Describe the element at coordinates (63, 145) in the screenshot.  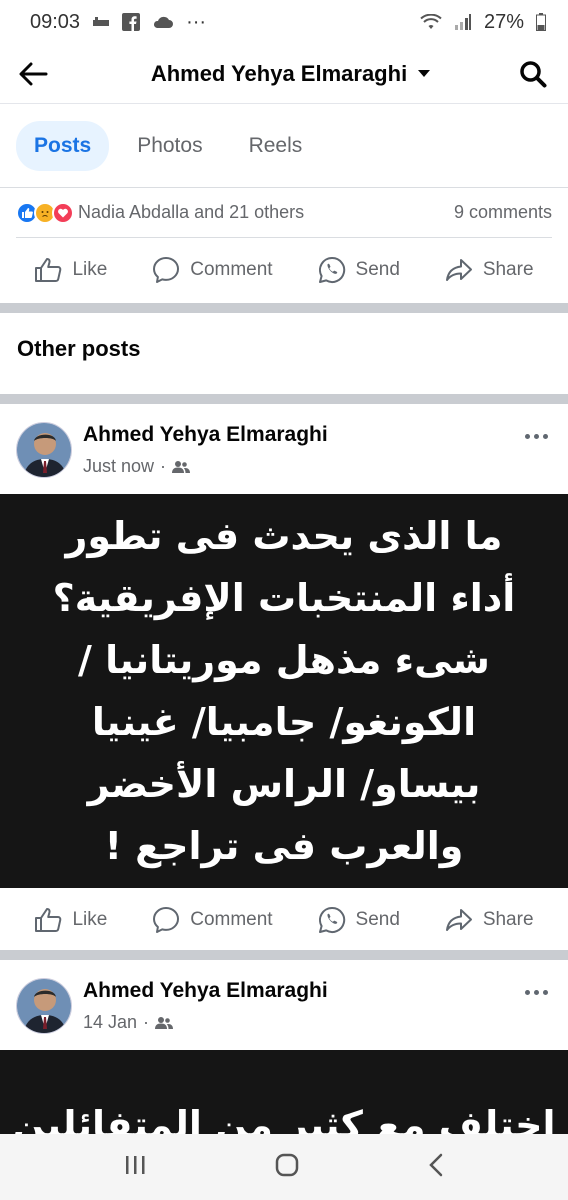
I see `tab-posts: Posts` at that location.